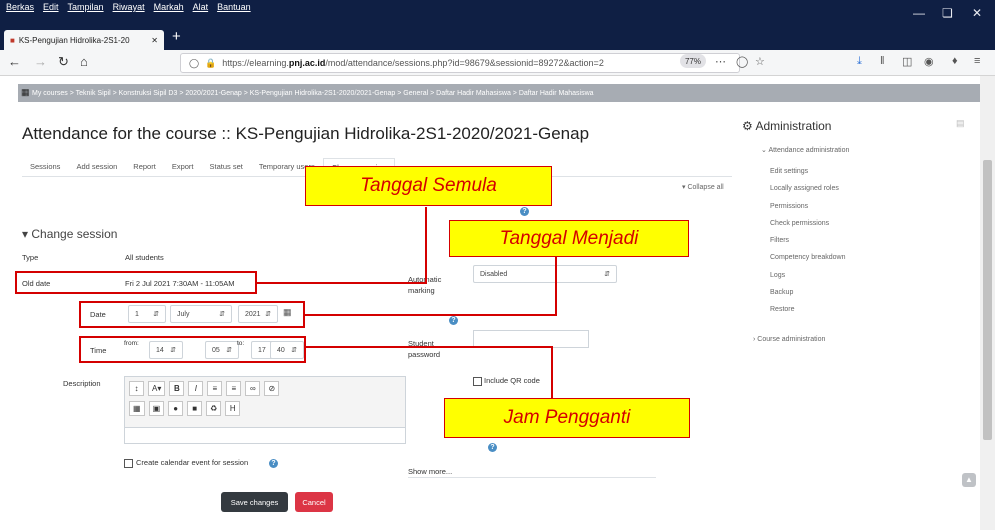 This screenshot has width=995, height=530. Describe the element at coordinates (157, 388) in the screenshot. I see `font-size-icon: A▾` at that location.